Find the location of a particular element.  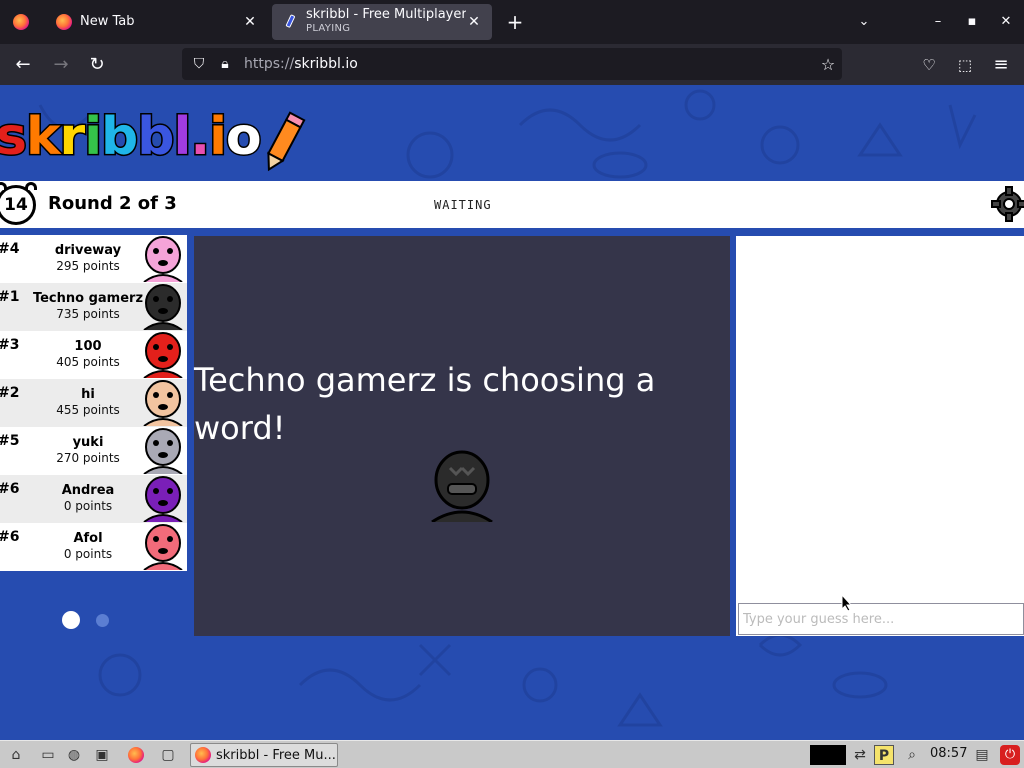

tab-skribbl: skribbl - Free Multiplayer PLAYING ✕ is located at coordinates (382, 22).